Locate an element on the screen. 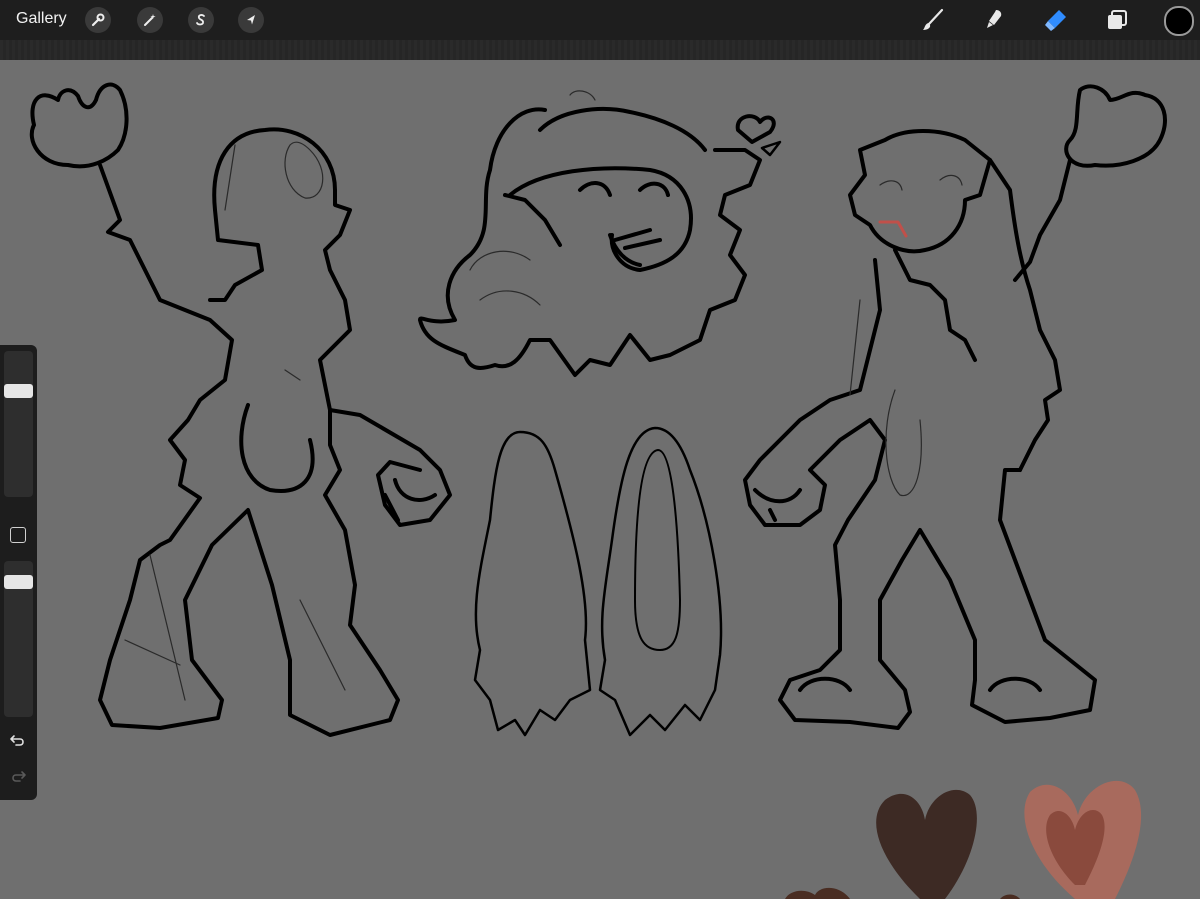 This screenshot has width=1200, height=899. eraser-icon is located at coordinates (1055, 20).